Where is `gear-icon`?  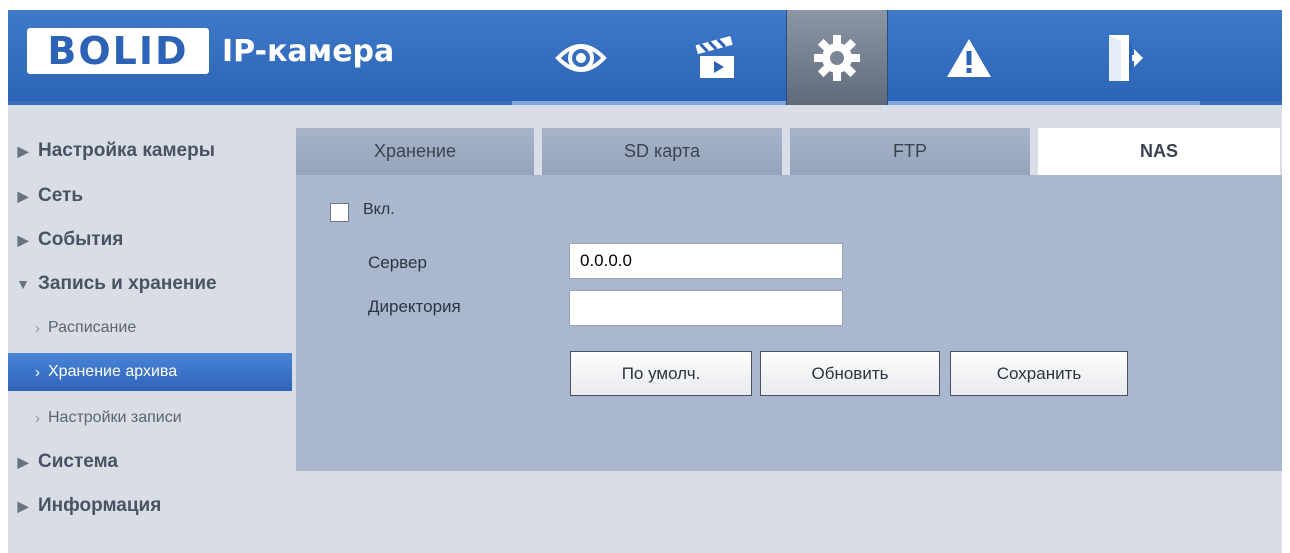 gear-icon is located at coordinates (837, 57).